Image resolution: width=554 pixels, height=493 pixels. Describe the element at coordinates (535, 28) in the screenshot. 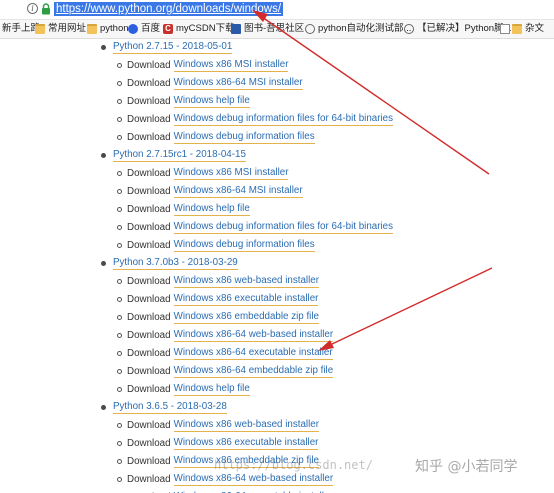

I see `bookmark-label: 杂文` at that location.